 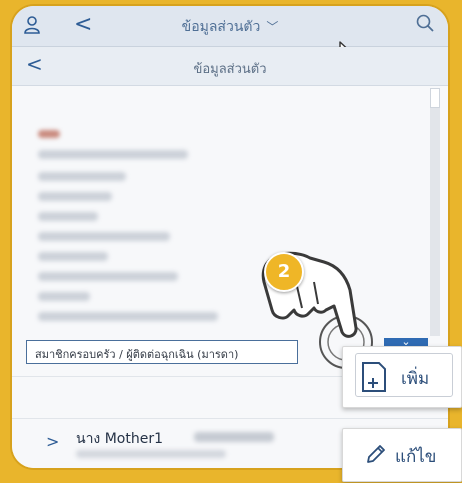 I want to click on section-title: ข้อมูลส่วนตัว, so click(x=230, y=69).